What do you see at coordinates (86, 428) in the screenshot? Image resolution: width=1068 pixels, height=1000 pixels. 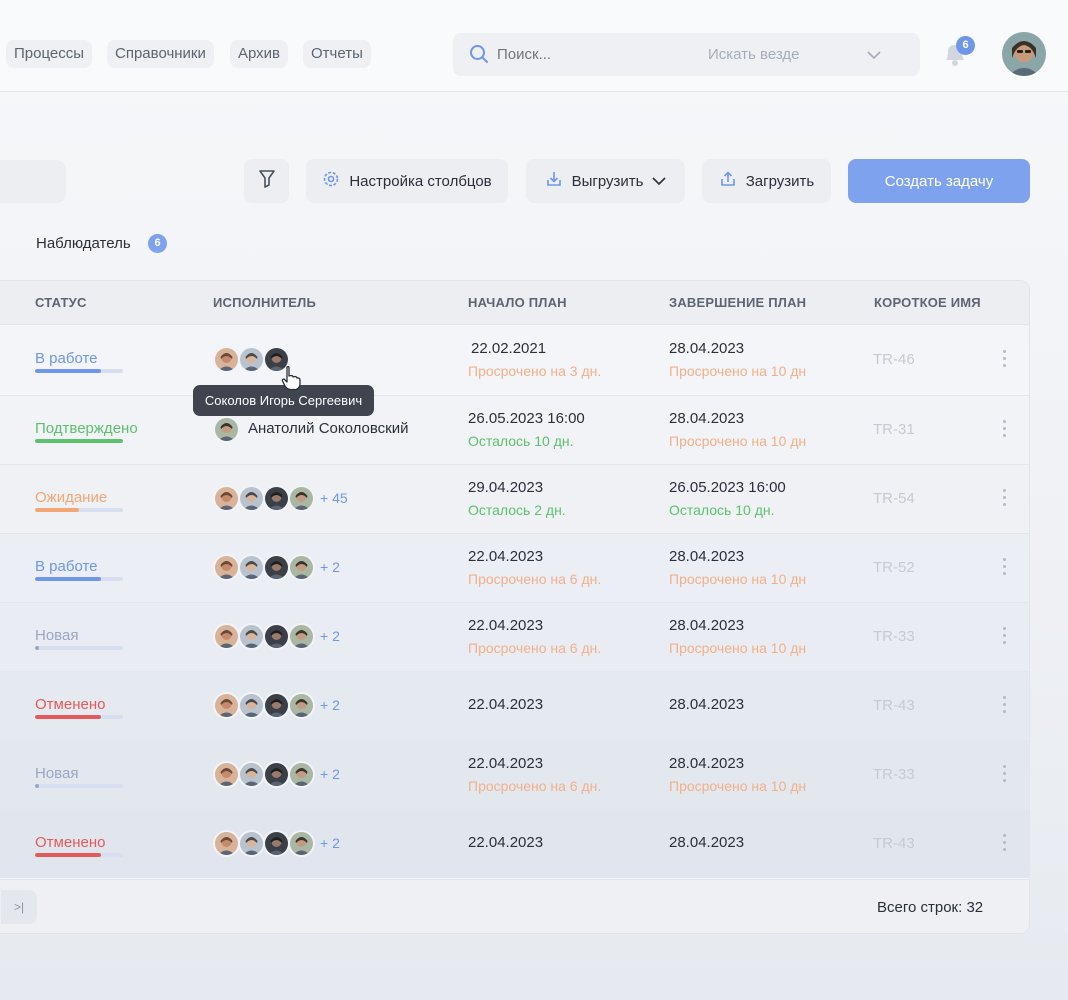 I see `status-label: Подтверждено` at bounding box center [86, 428].